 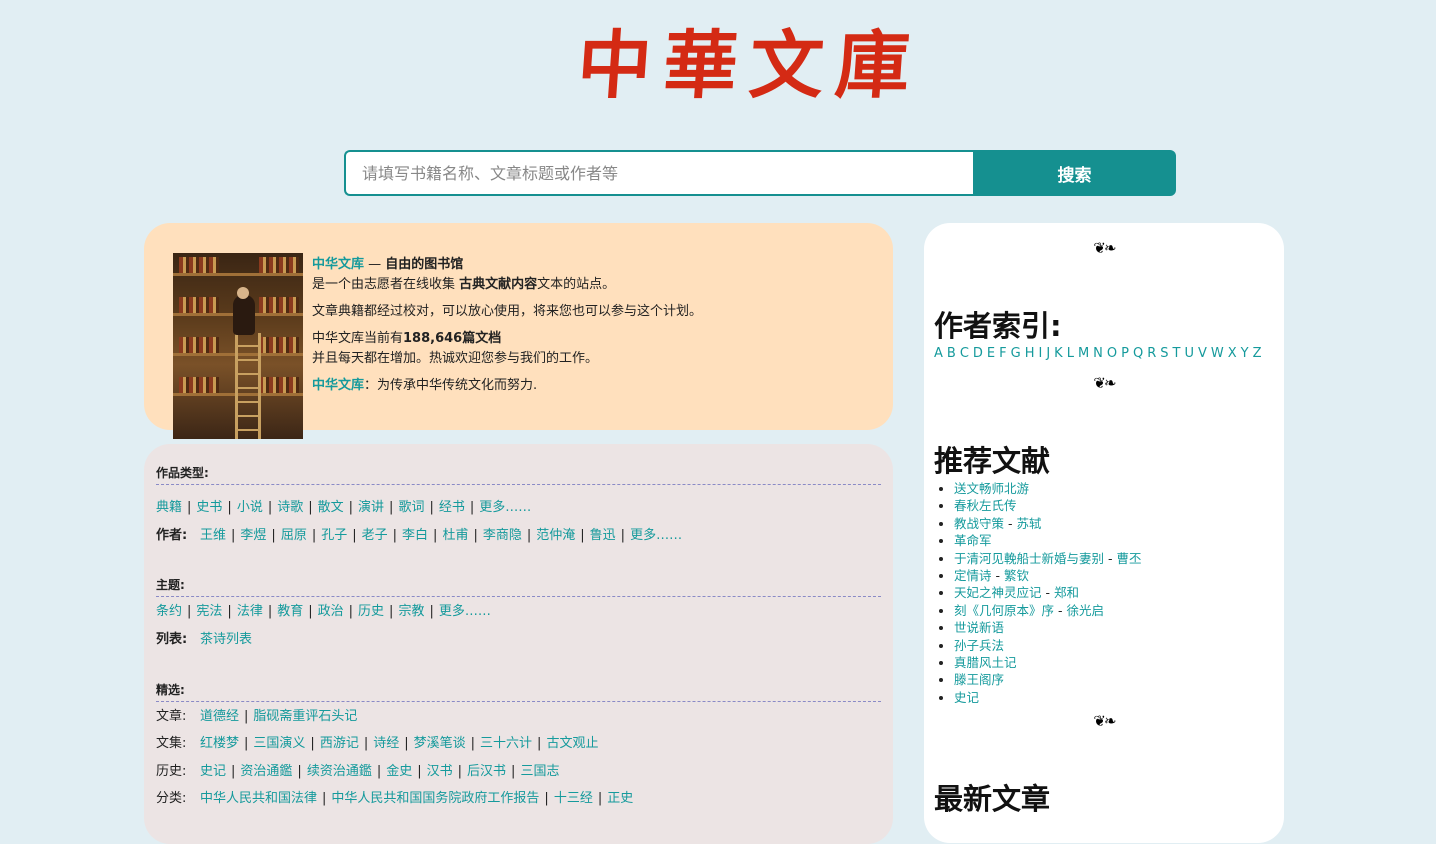 What do you see at coordinates (209, 611) in the screenshot?
I see `nav-link: 宪法` at bounding box center [209, 611].